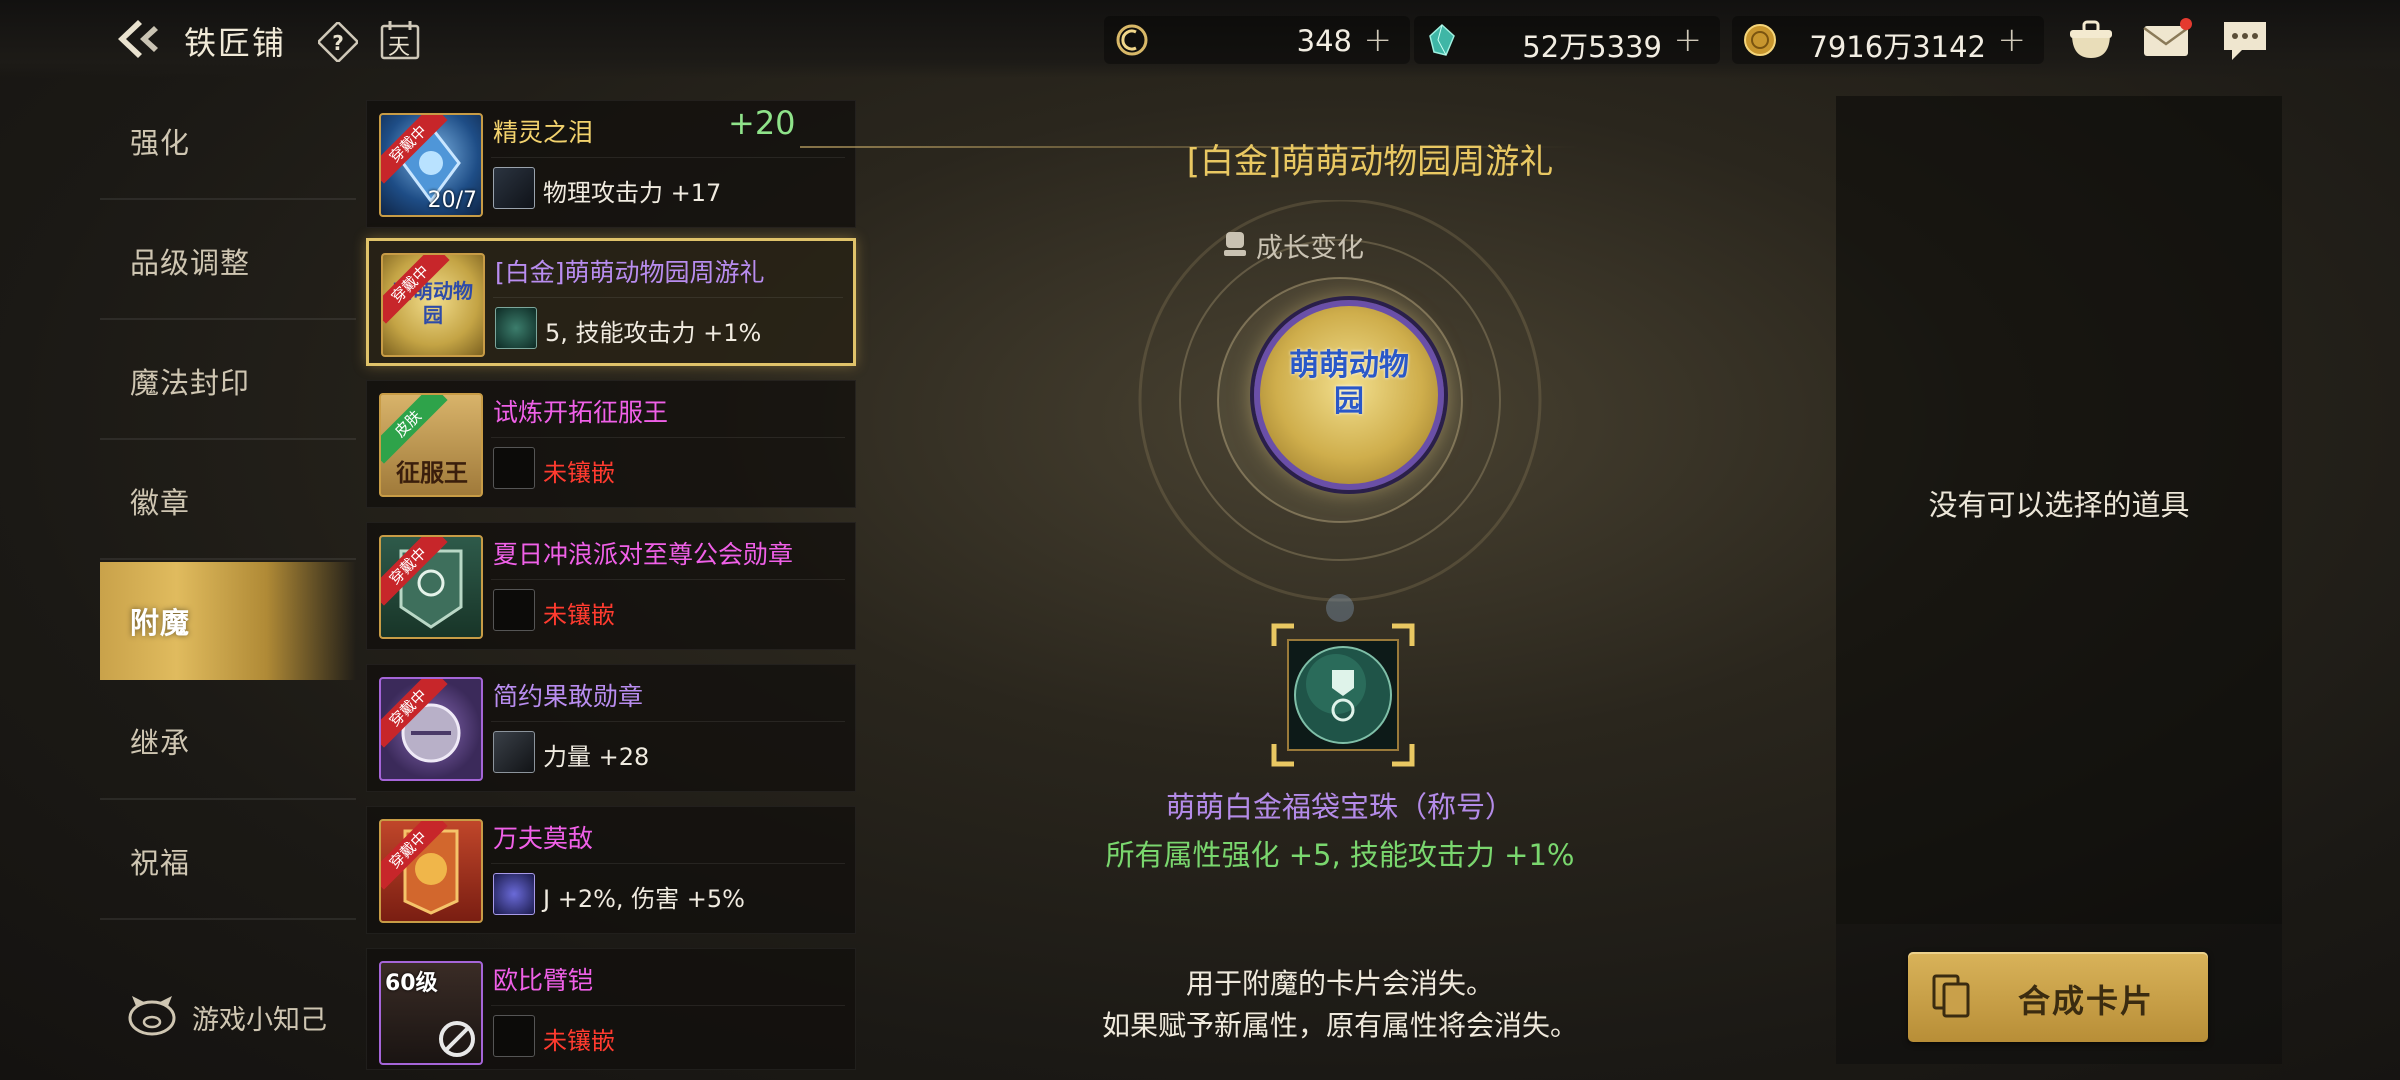 The width and height of the screenshot is (2400, 1080). I want to click on tab-label: 品级调整, so click(190, 263).